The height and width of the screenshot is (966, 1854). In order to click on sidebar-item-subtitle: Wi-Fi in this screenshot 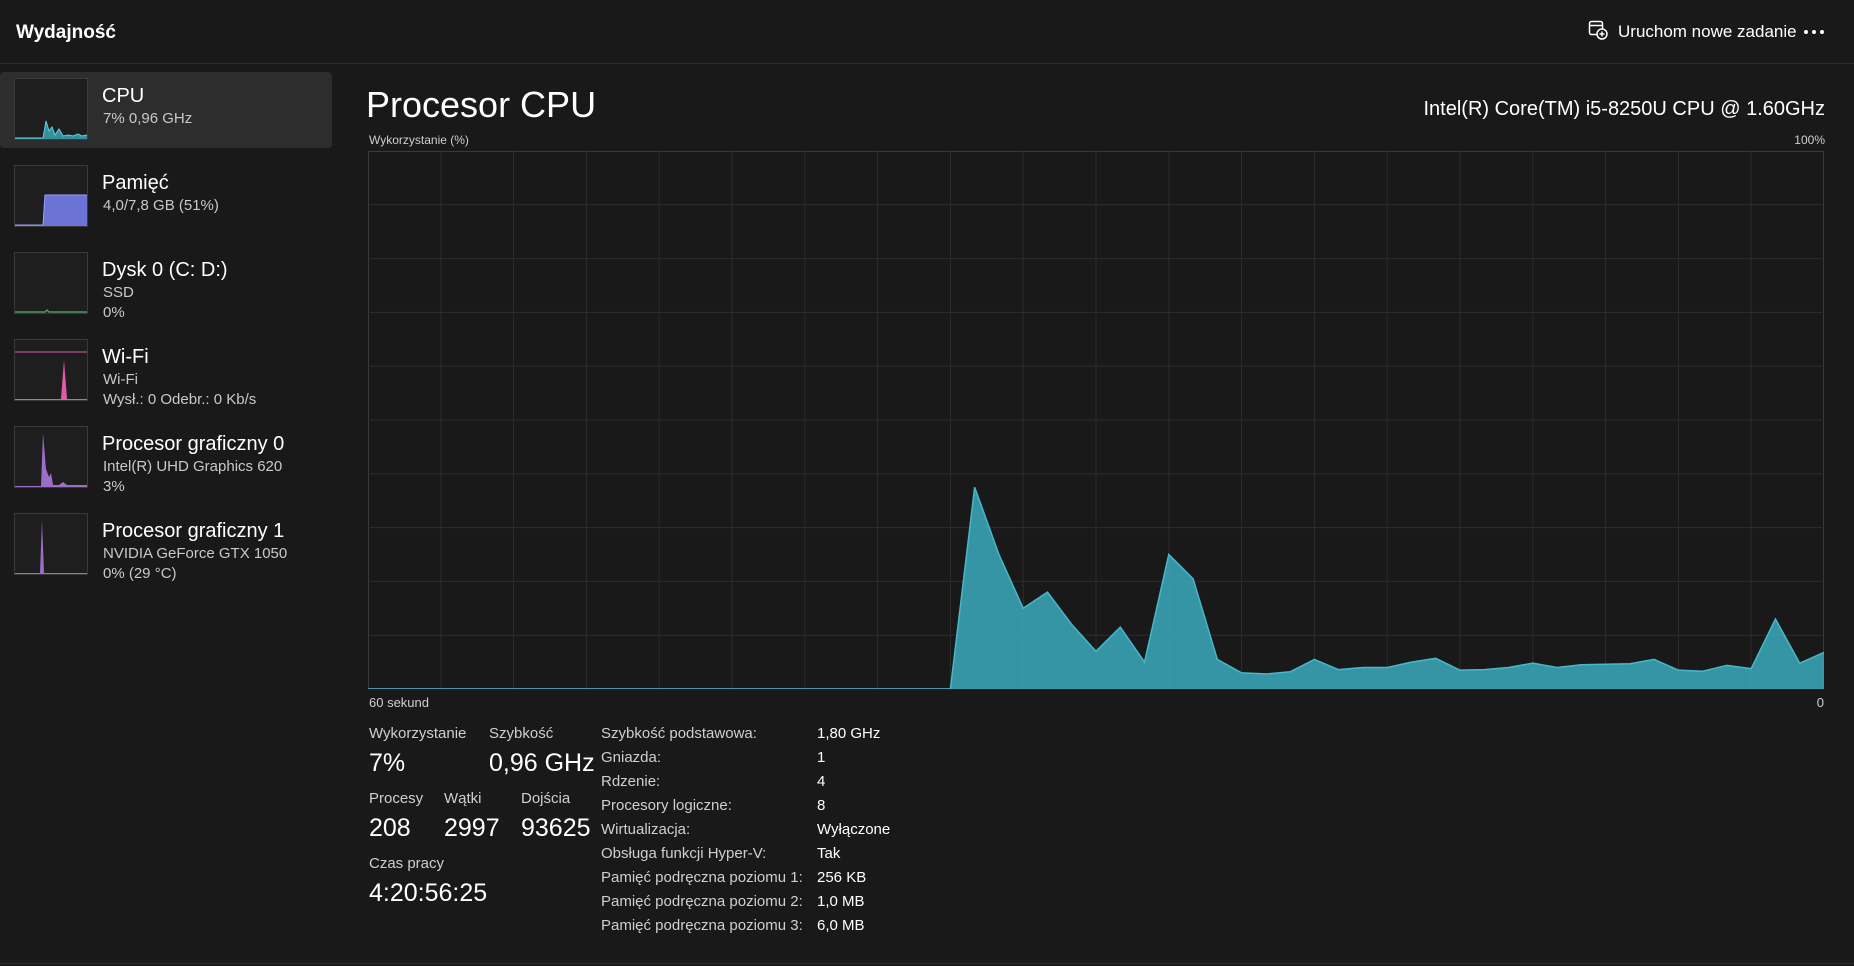, I will do `click(120, 379)`.